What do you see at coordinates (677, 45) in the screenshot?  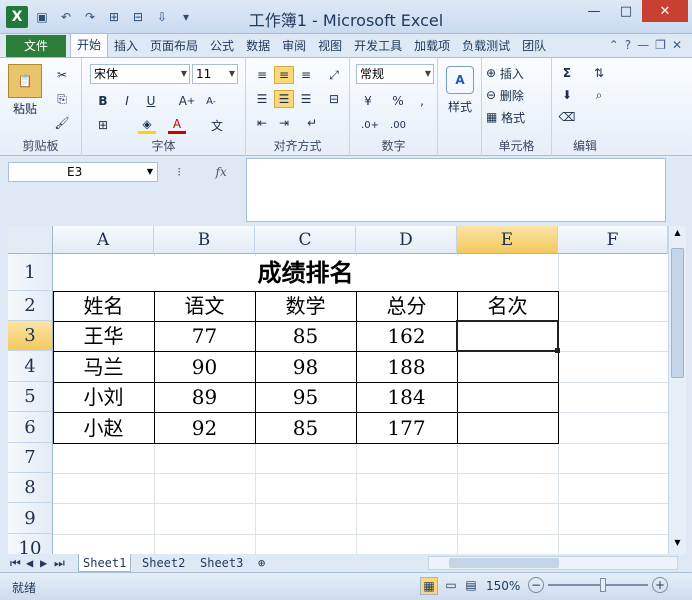 I see `doc-close-icon: ✕` at bounding box center [677, 45].